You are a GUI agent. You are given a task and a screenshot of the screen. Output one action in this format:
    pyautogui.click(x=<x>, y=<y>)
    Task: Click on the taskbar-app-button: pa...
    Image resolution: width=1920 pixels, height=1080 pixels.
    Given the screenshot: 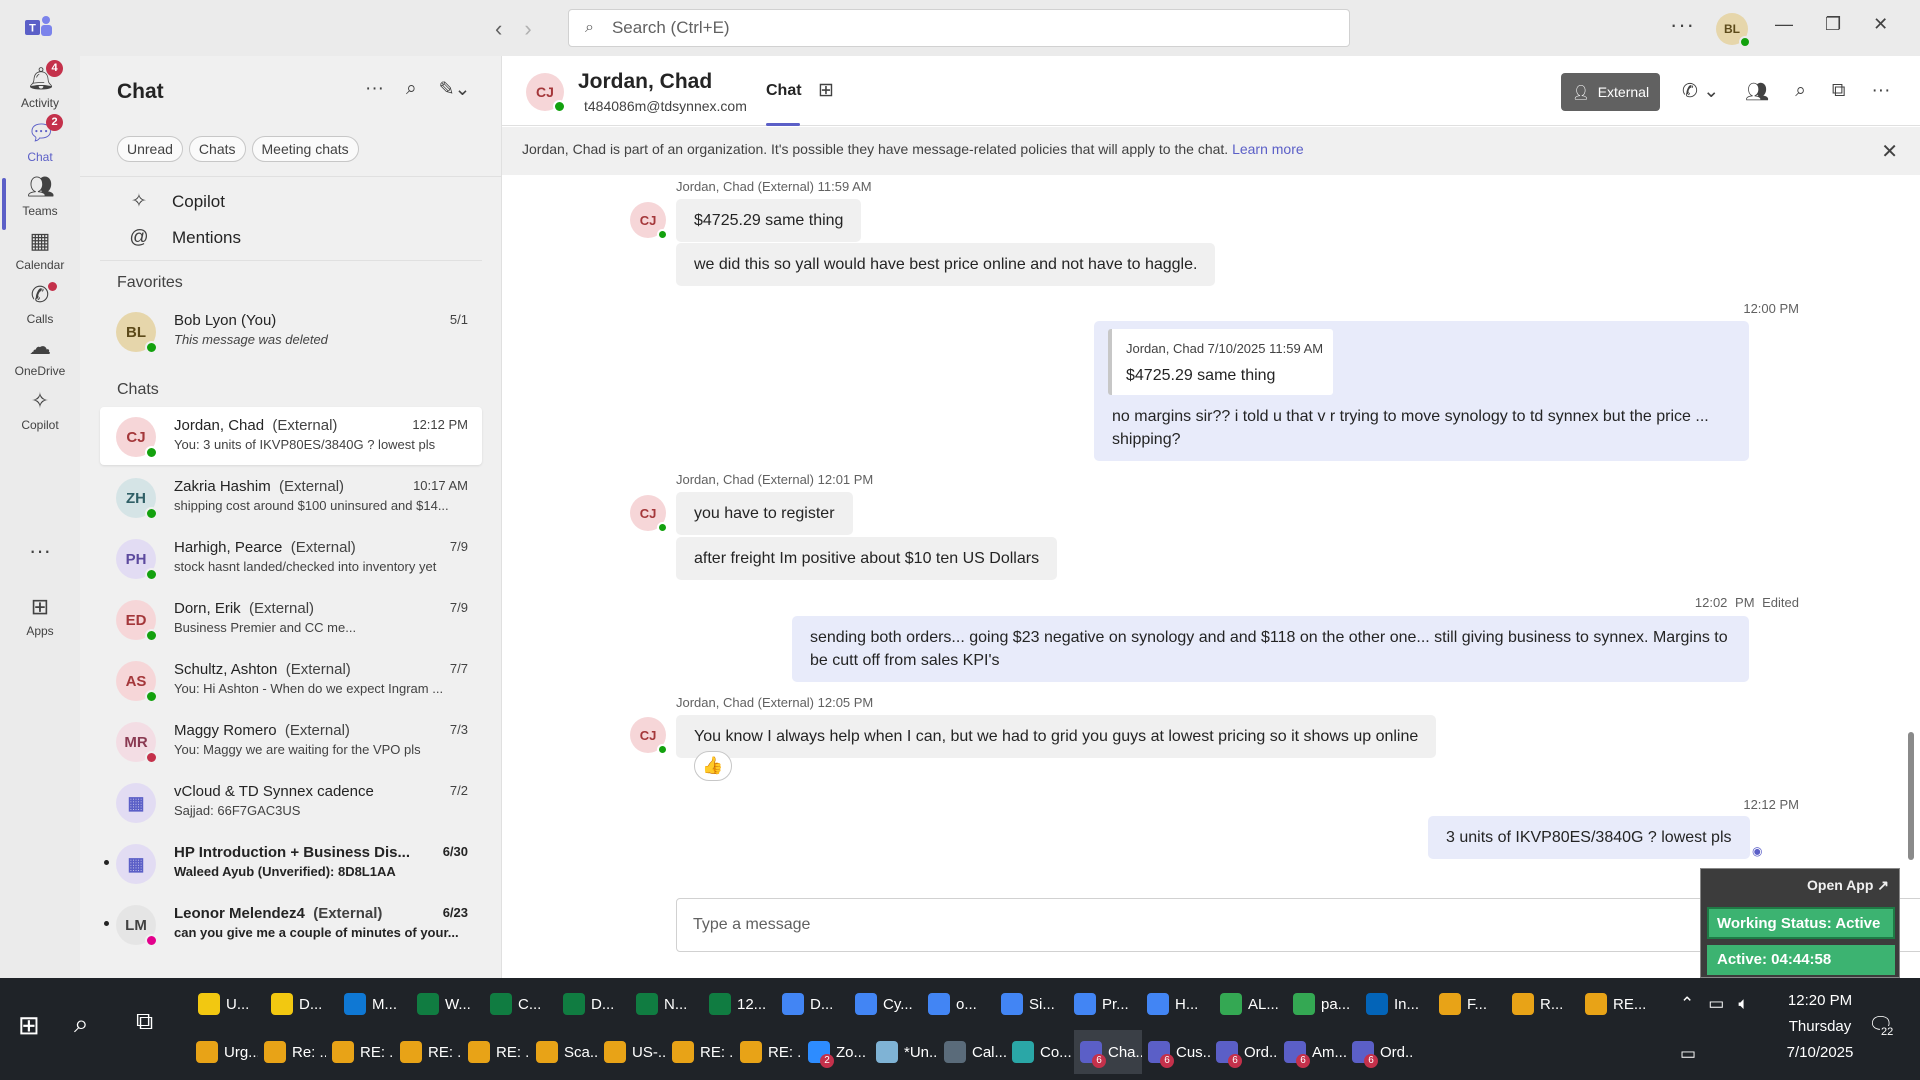 What is the action you would take?
    pyautogui.click(x=1323, y=1004)
    